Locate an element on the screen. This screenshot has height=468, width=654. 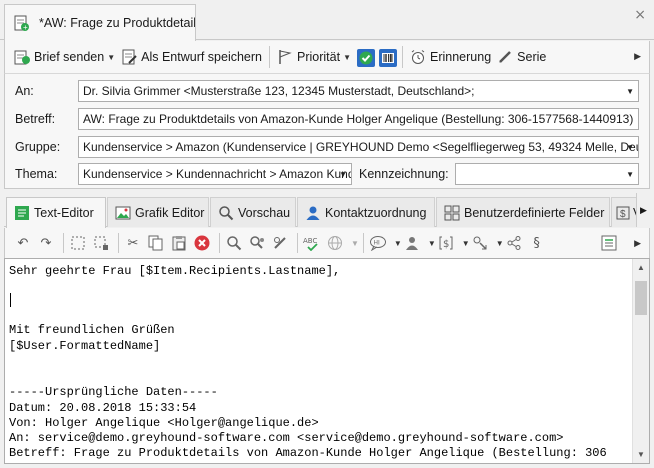
paragraph-icon: § is located at coordinates (537, 243).